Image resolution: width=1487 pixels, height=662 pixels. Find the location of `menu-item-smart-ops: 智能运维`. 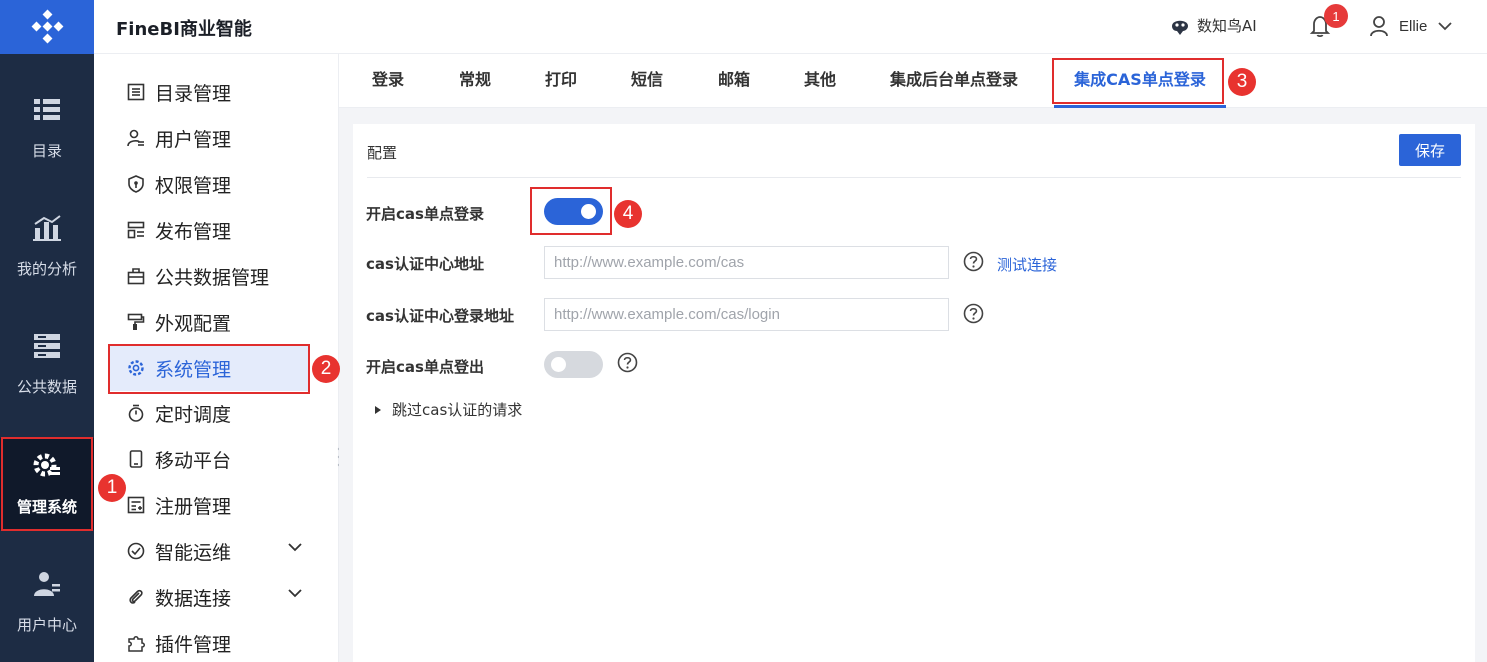

menu-item-smart-ops: 智能运维 is located at coordinates (209, 551).